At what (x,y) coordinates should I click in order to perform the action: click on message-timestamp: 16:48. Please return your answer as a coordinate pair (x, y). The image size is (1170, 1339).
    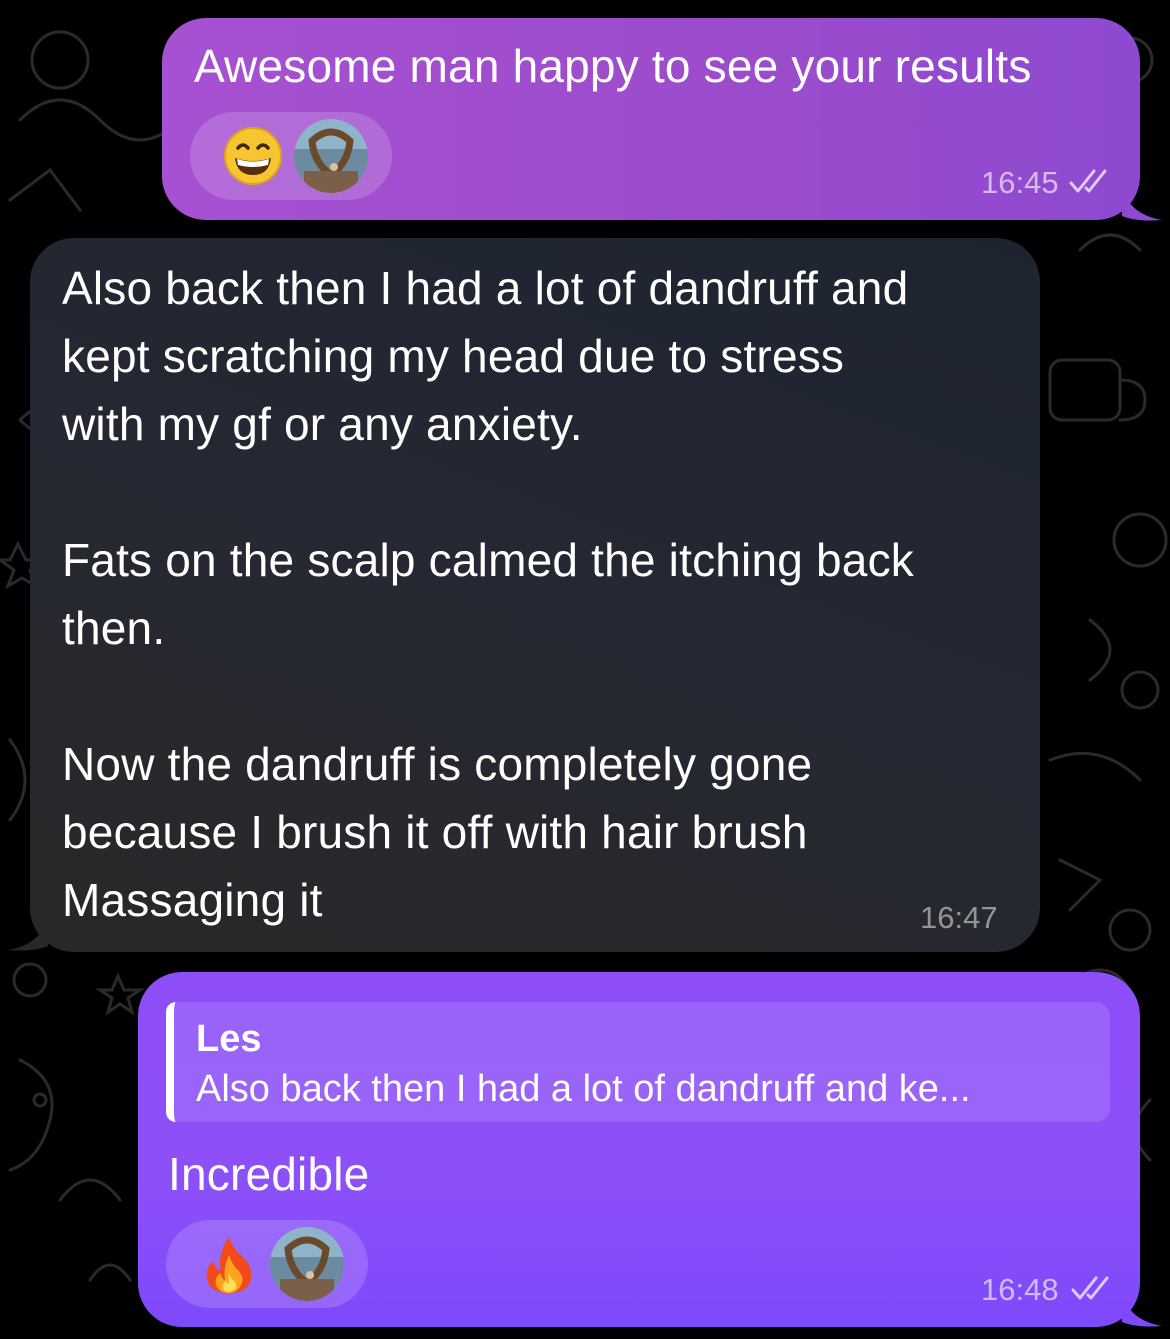
    Looking at the image, I should click on (1020, 1289).